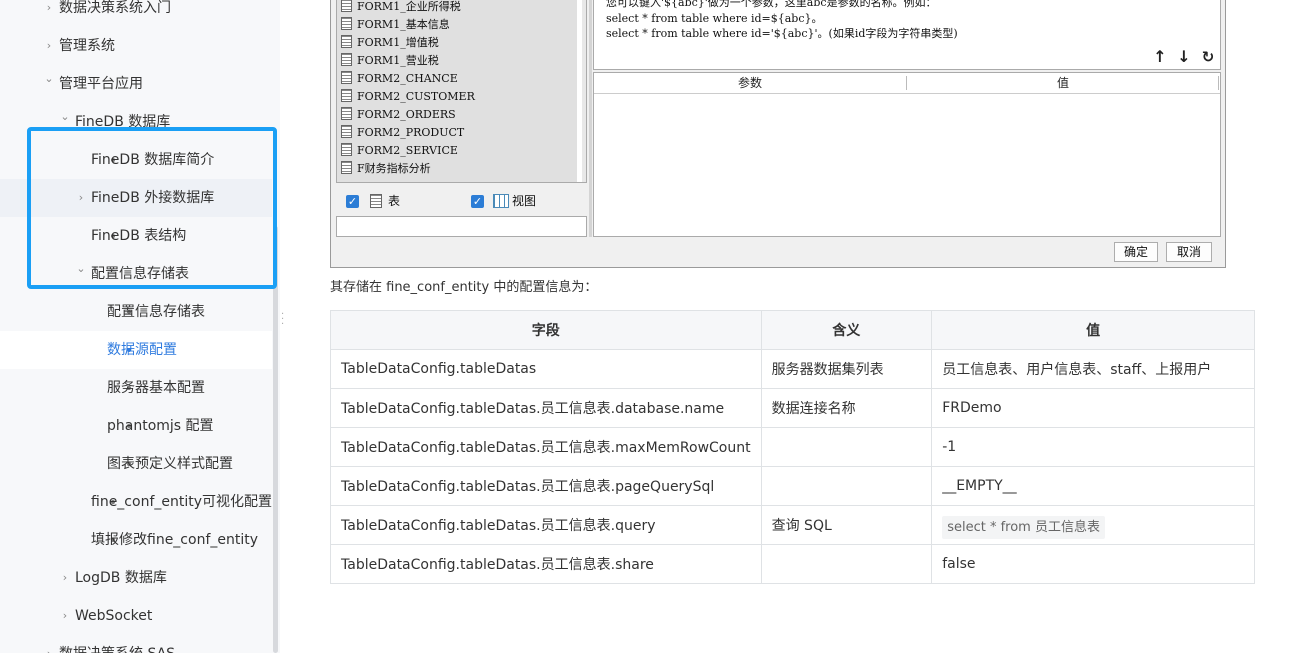 The width and height of the screenshot is (1294, 653). What do you see at coordinates (501, 201) in the screenshot?
I see `view-icon` at bounding box center [501, 201].